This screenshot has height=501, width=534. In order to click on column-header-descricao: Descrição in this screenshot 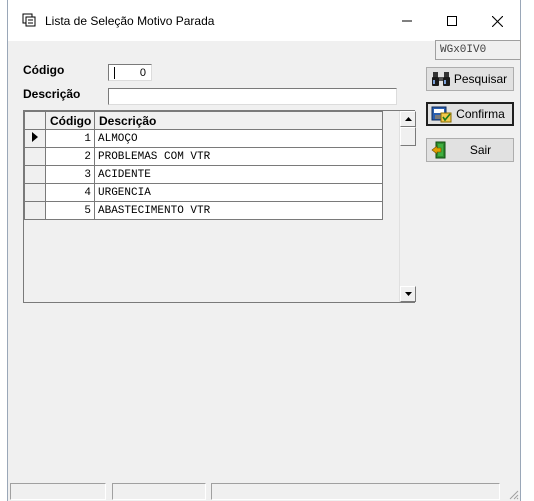, I will do `click(238, 120)`.